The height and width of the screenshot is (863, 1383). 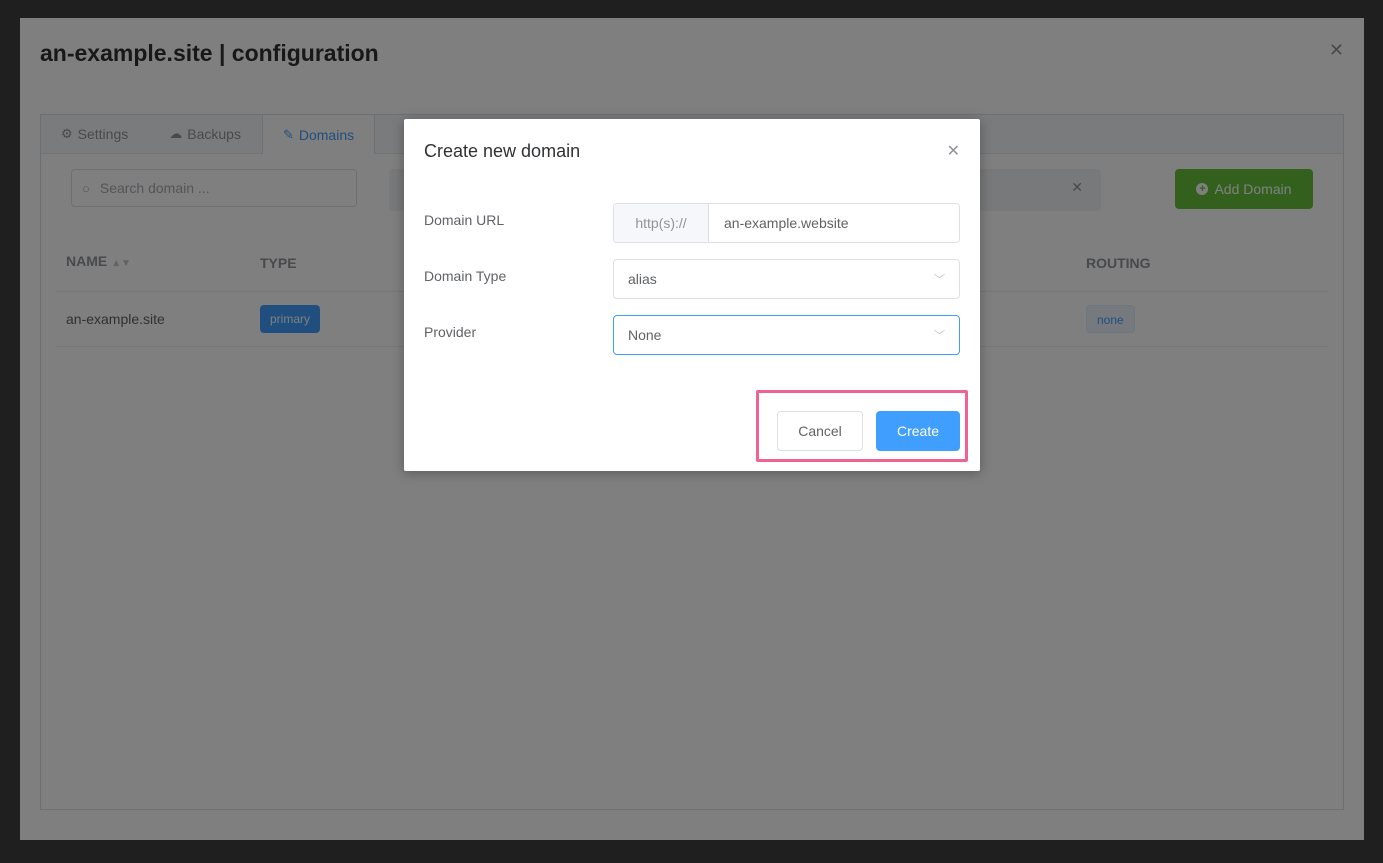 I want to click on cancel-button: Cancel, so click(x=820, y=431).